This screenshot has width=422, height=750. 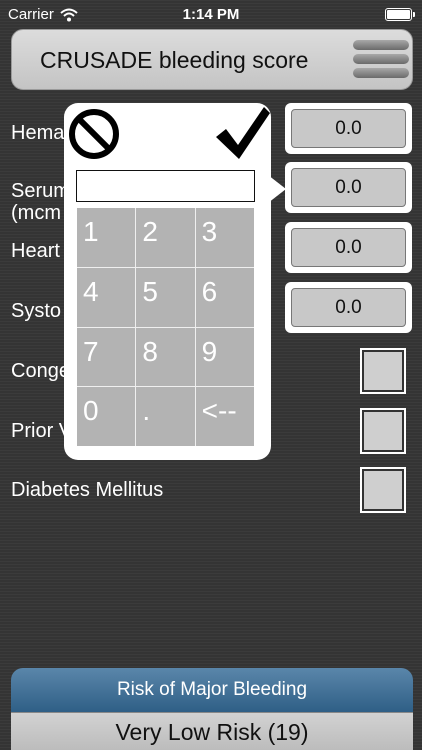 I want to click on title-bar: CRUSADE bleeding score, so click(x=212, y=59).